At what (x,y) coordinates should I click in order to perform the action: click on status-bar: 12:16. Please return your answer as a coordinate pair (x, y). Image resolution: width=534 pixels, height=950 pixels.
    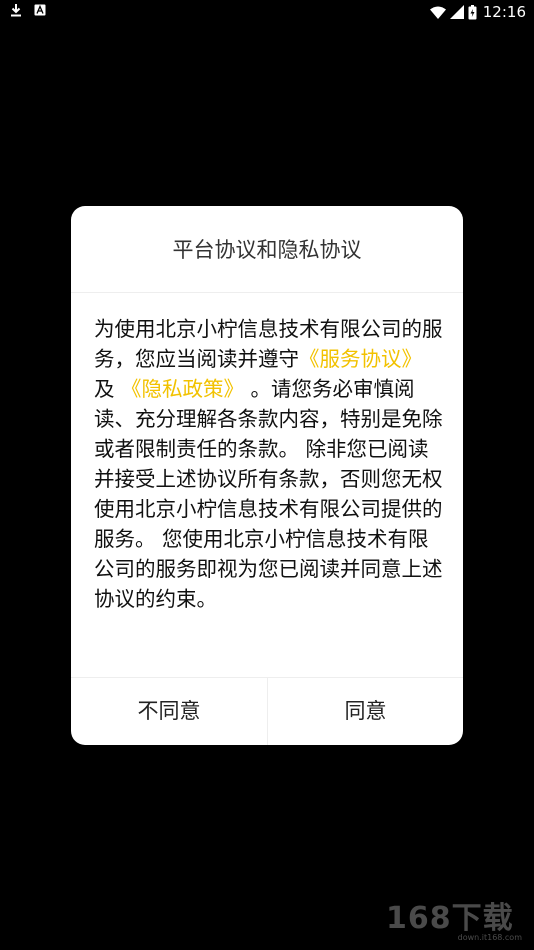
    Looking at the image, I should click on (267, 12).